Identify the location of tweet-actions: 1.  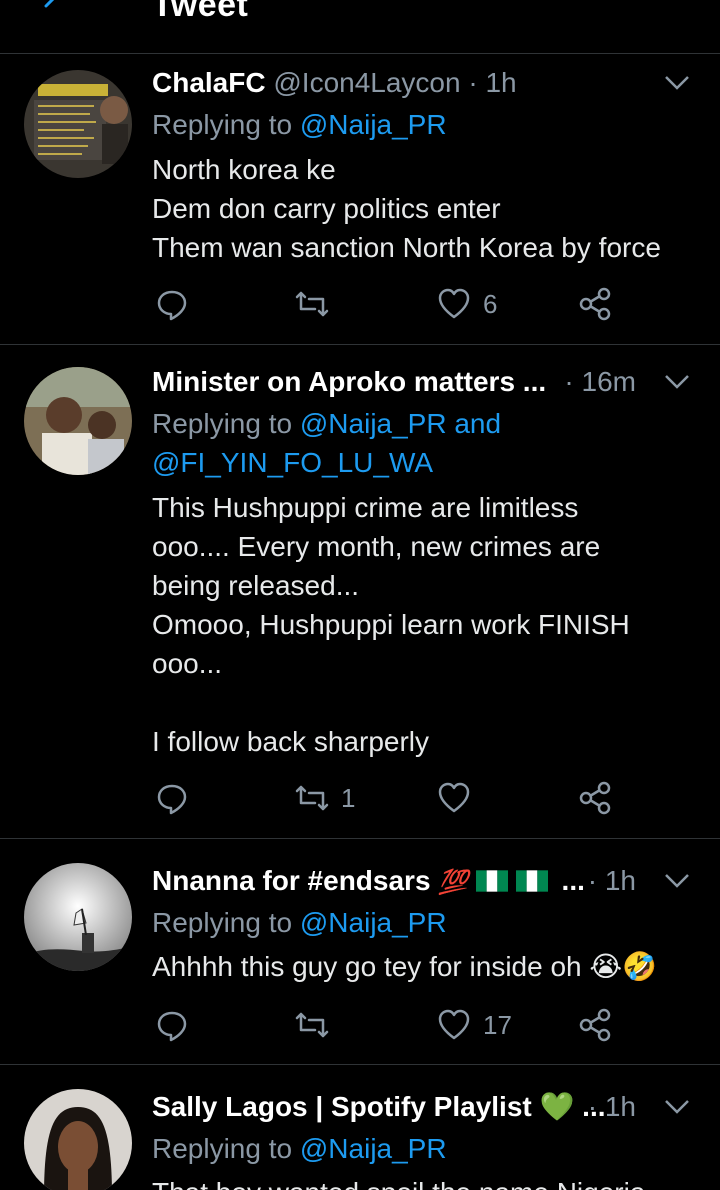
(387, 798).